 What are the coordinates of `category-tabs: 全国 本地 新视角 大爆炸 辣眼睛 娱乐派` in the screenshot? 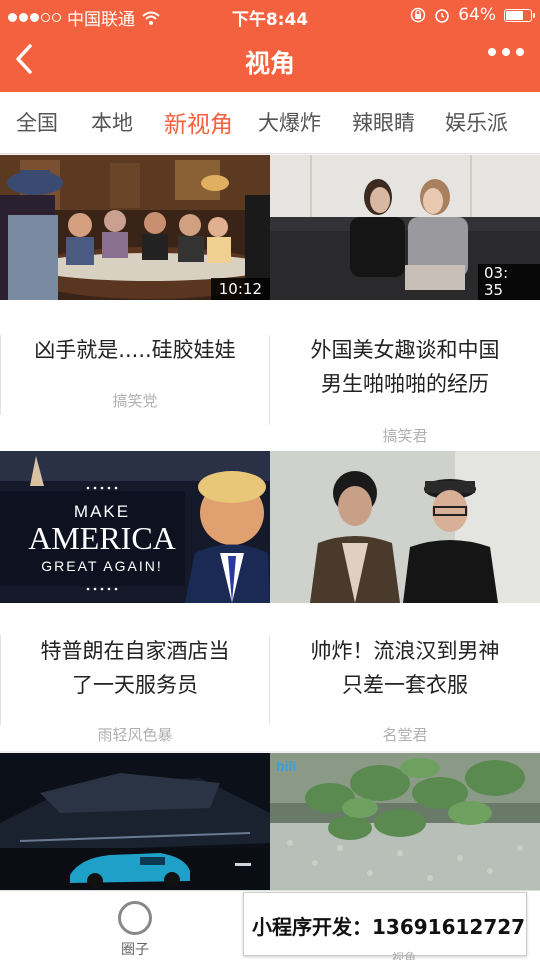 It's located at (270, 123).